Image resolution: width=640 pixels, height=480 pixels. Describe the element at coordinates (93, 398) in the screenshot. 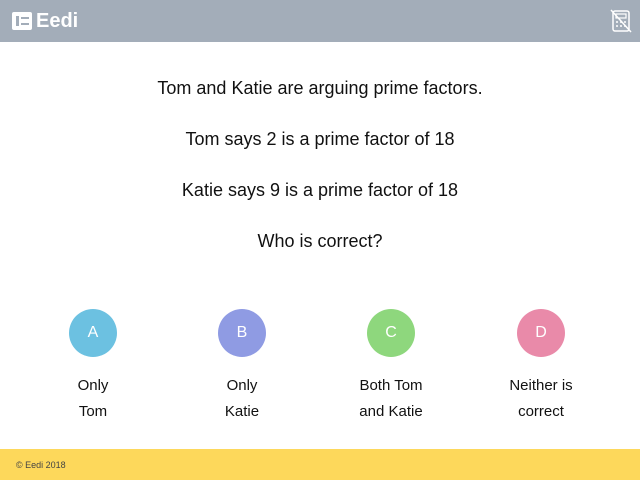

I see `option-a-text: Only Tom` at that location.